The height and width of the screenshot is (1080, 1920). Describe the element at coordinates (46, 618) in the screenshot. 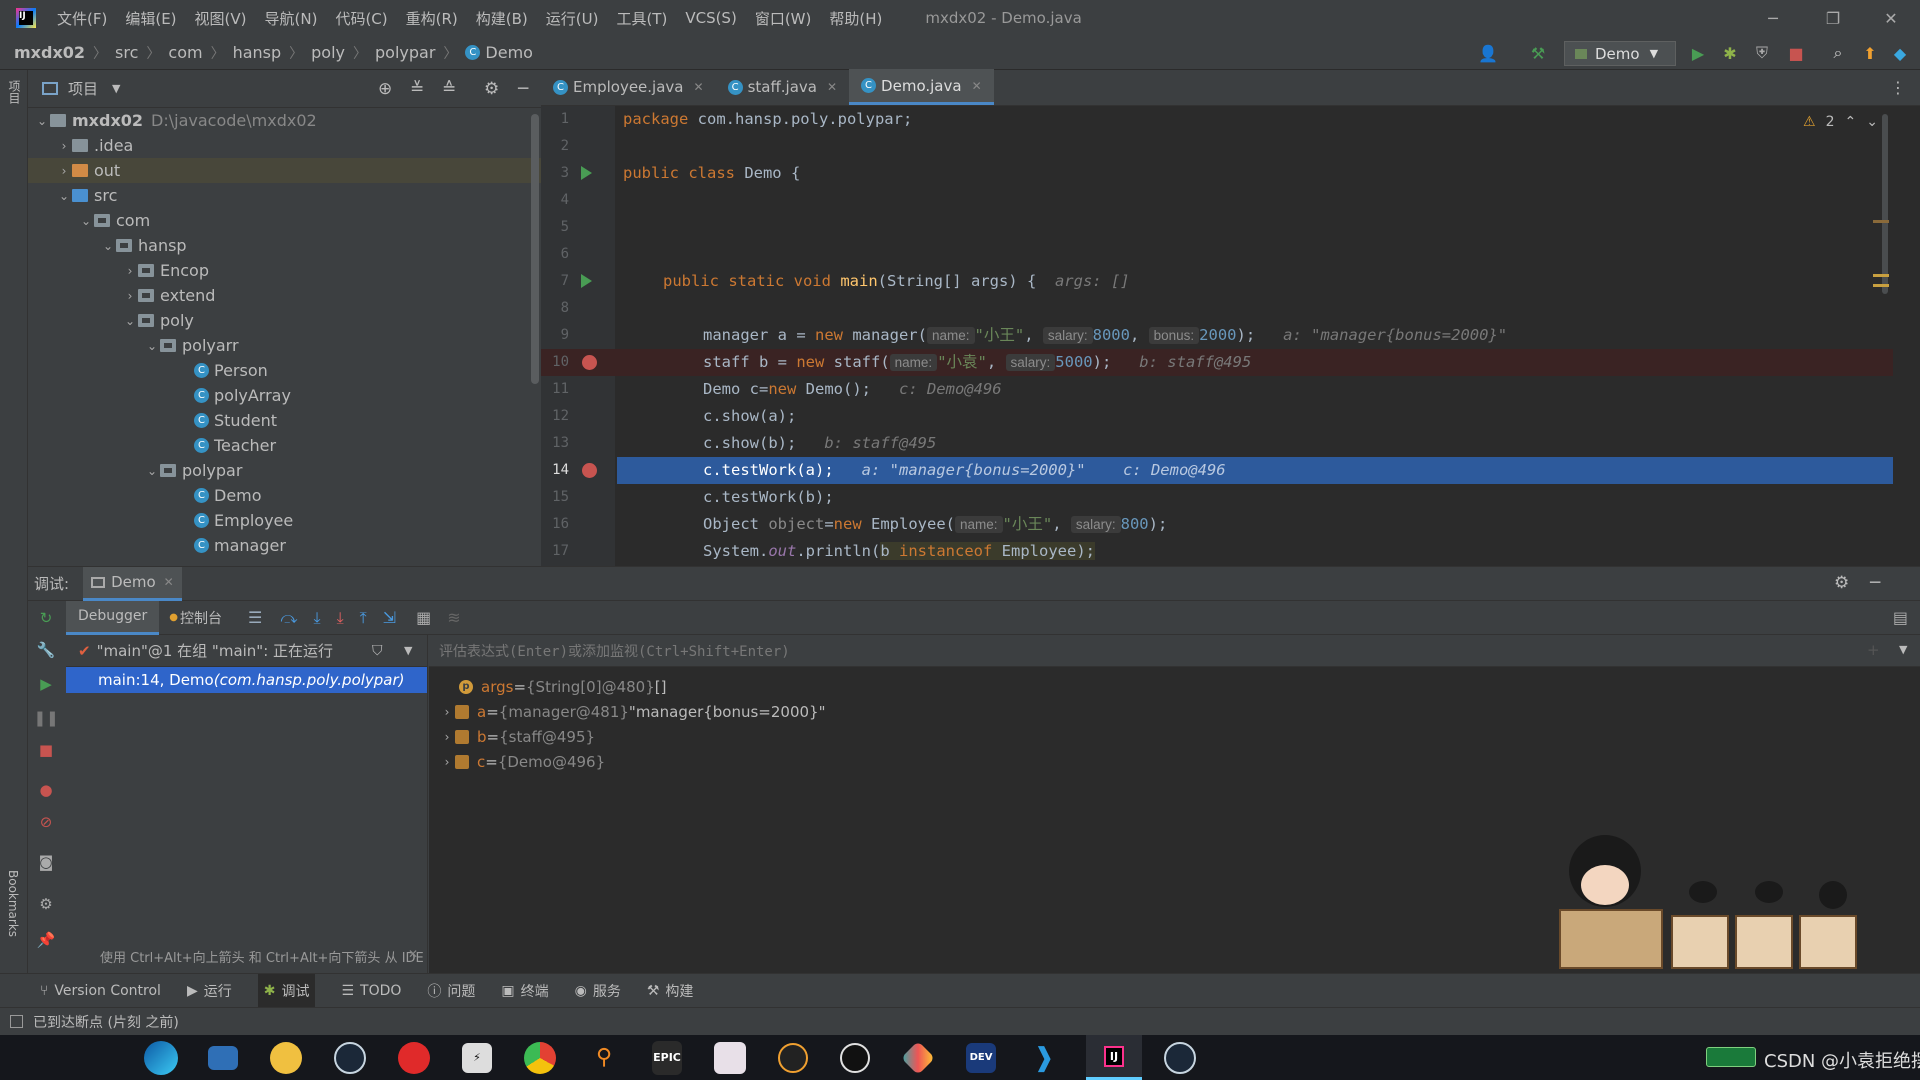

I see `rerun-icon: ↻` at that location.